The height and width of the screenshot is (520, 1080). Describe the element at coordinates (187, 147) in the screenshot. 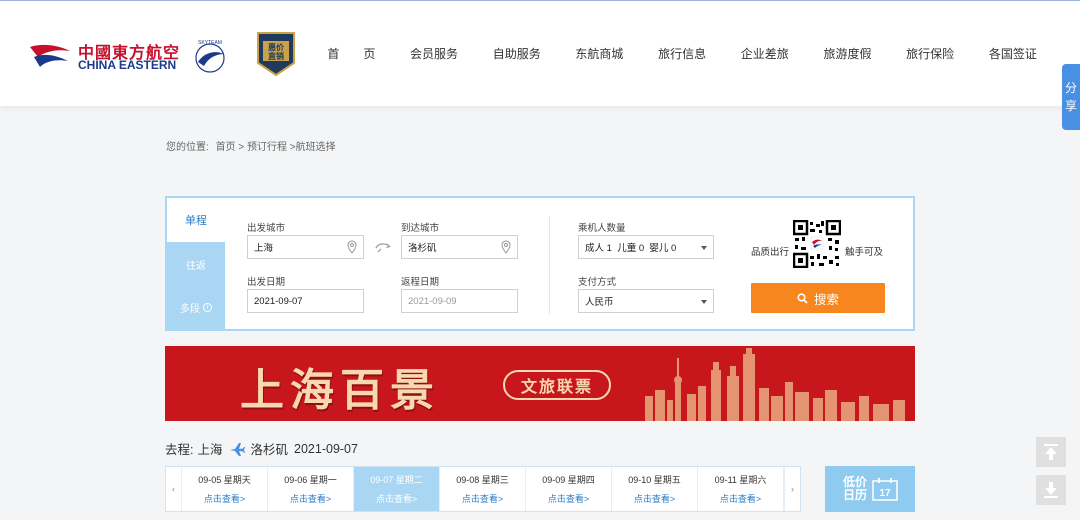

I see `breadcrumb-label: 您的位置:` at that location.